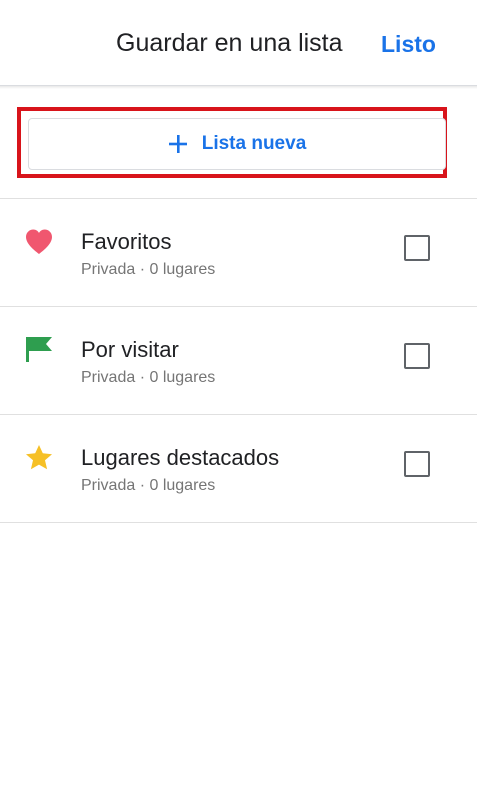 This screenshot has width=477, height=809. I want to click on list-item-lugares-destacados: Lugares destacados Privada · 0 lugares, so click(238, 469).